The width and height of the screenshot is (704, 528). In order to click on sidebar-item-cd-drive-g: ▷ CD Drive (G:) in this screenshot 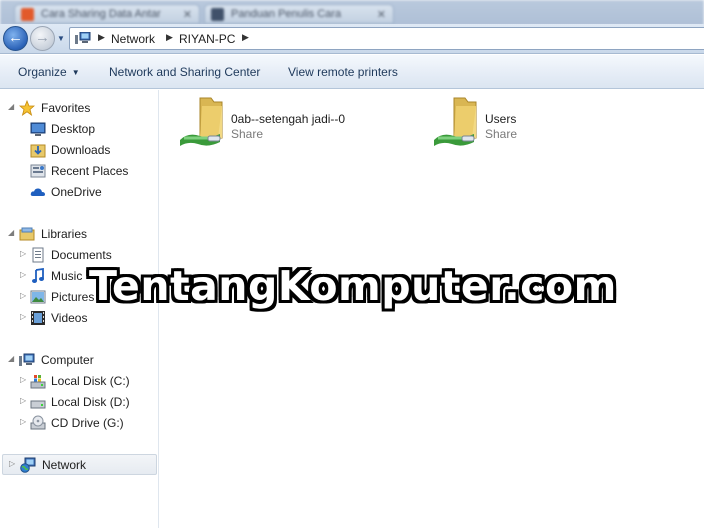, I will do `click(88, 423)`.